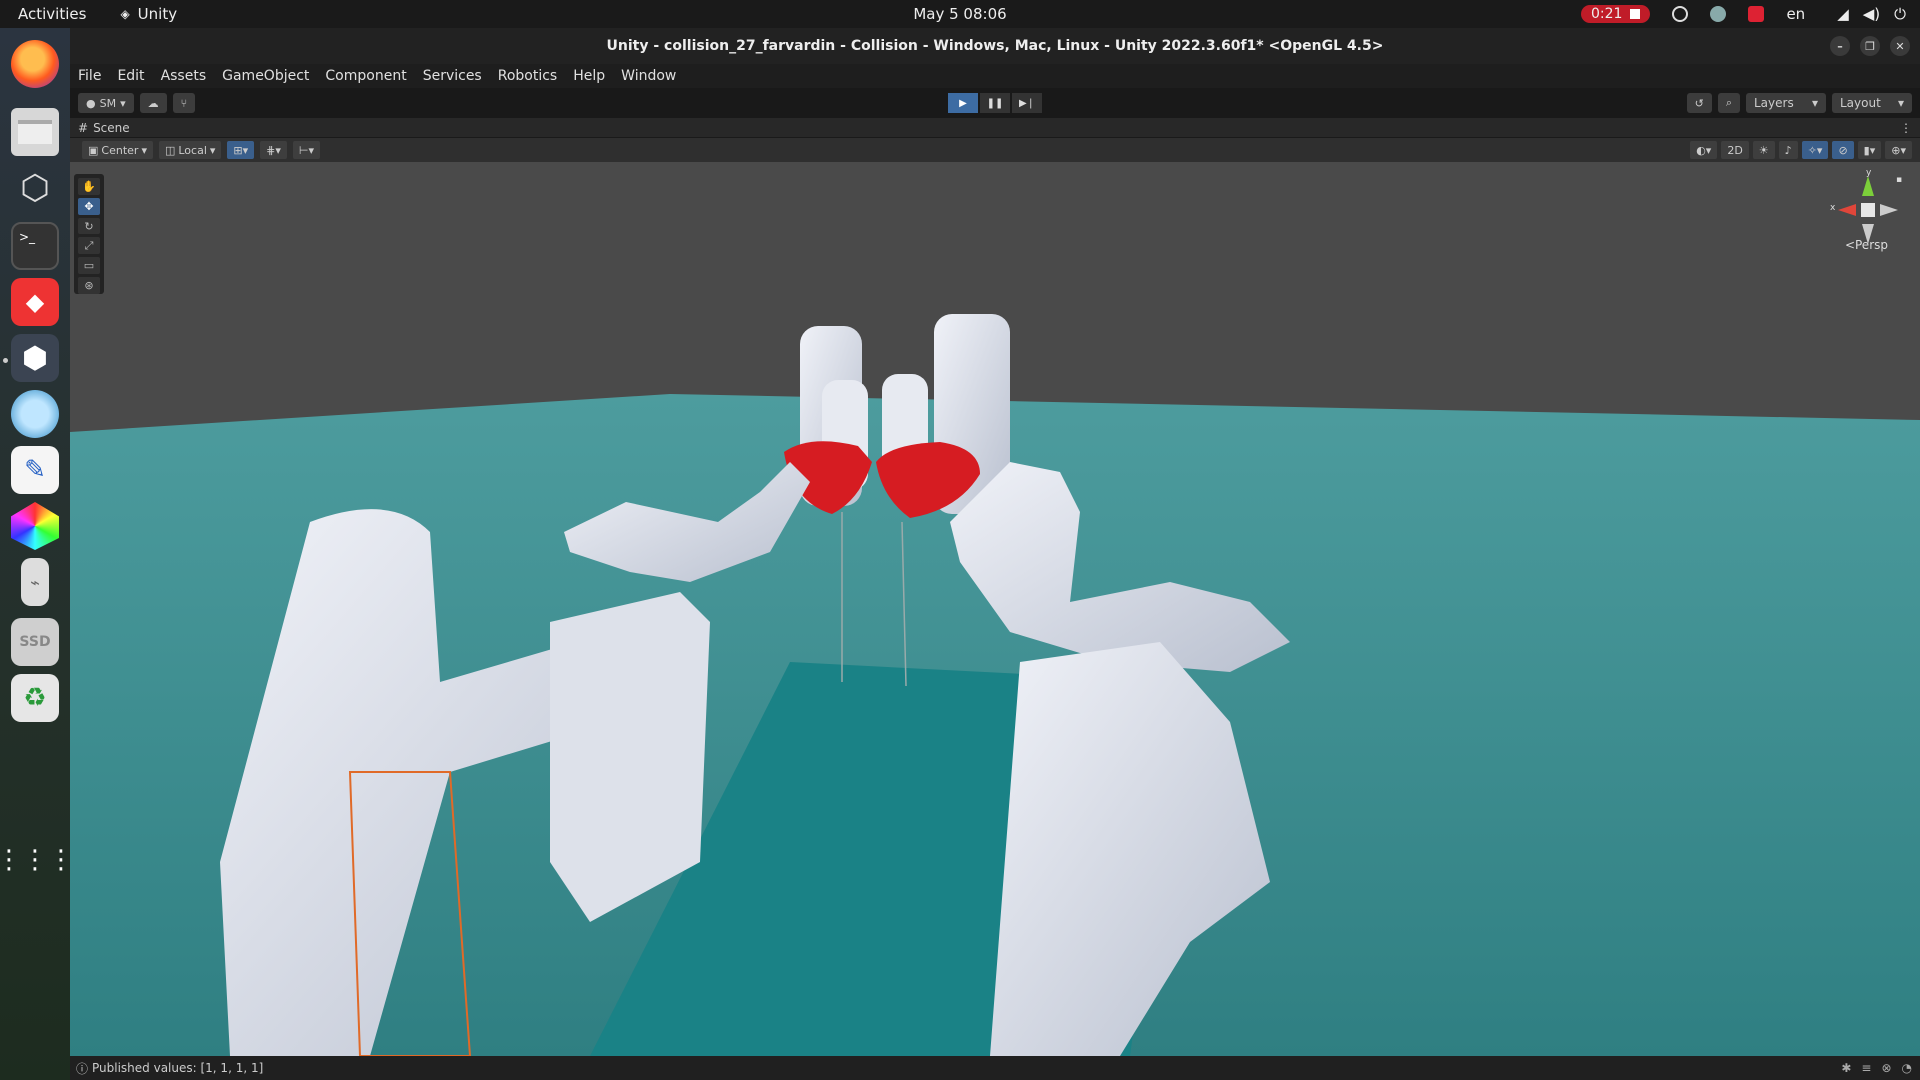  Describe the element at coordinates (184, 76) in the screenshot. I see `menu-assets: Assets` at that location.